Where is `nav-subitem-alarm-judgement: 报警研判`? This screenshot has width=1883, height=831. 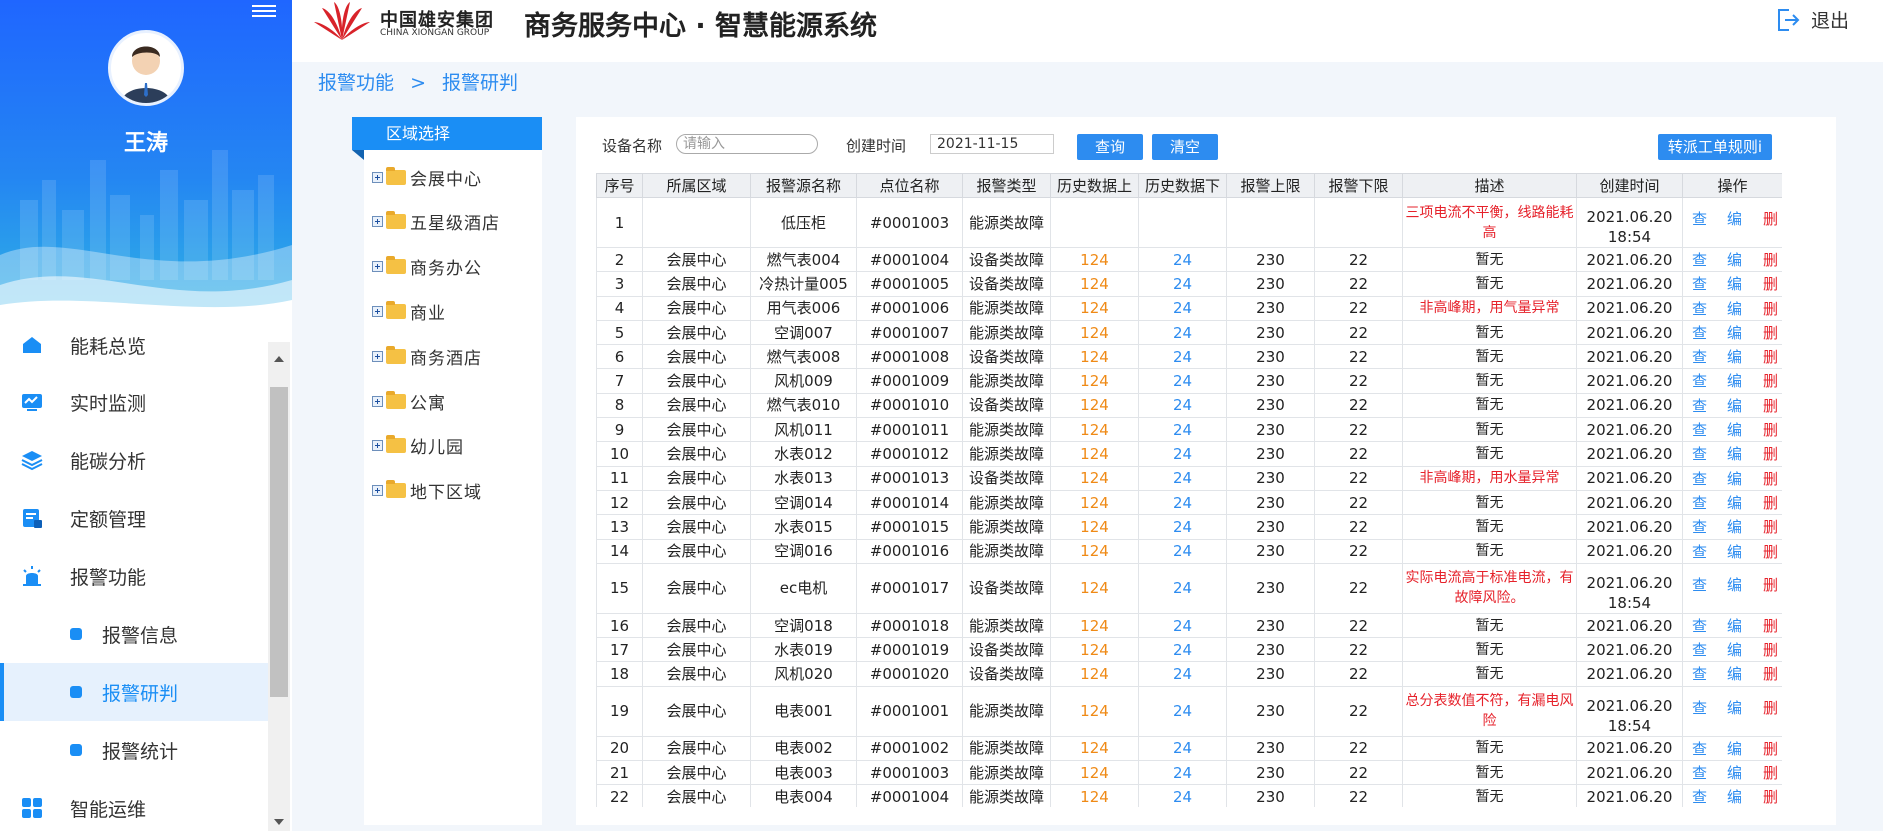
nav-subitem-alarm-judgement: 报警研判 is located at coordinates (134, 692).